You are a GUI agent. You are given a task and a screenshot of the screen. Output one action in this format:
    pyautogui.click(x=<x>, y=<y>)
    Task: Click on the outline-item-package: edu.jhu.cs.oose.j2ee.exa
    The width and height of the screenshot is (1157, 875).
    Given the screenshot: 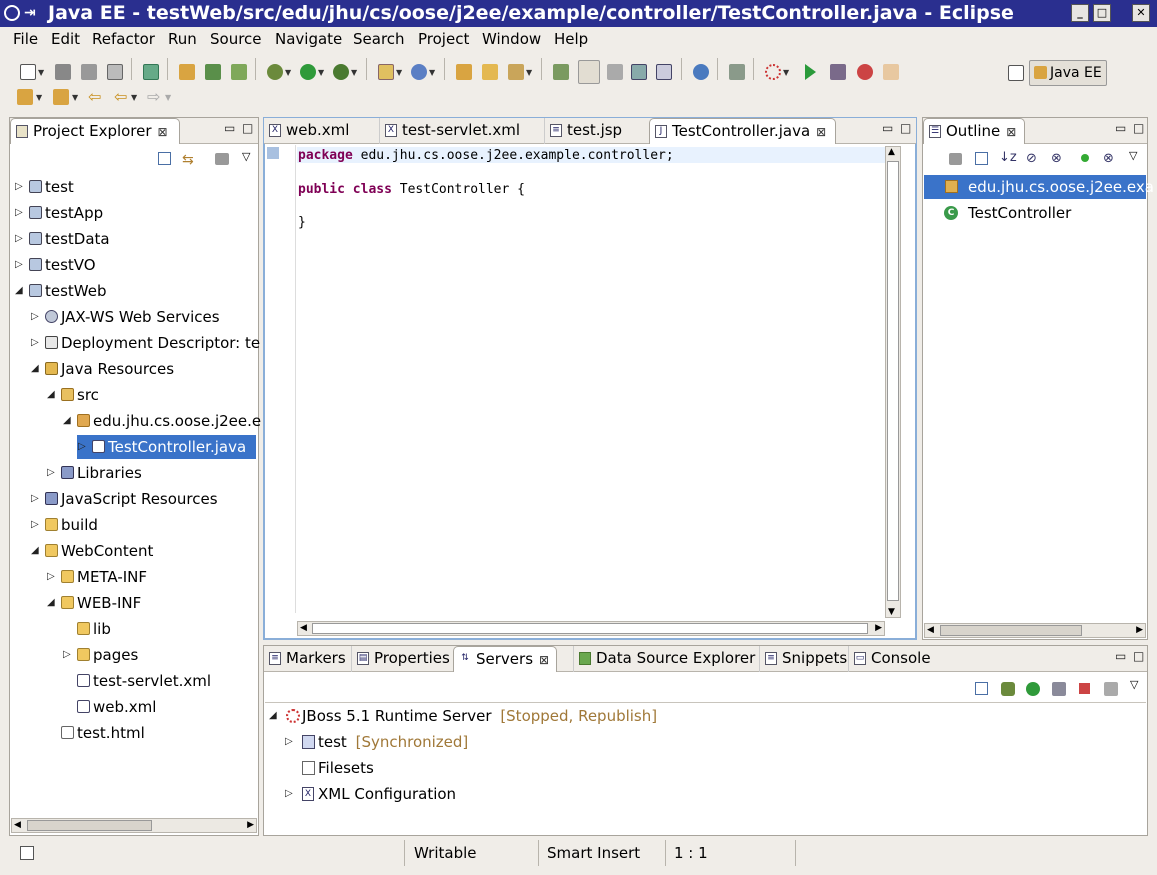 What is the action you would take?
    pyautogui.click(x=1039, y=187)
    